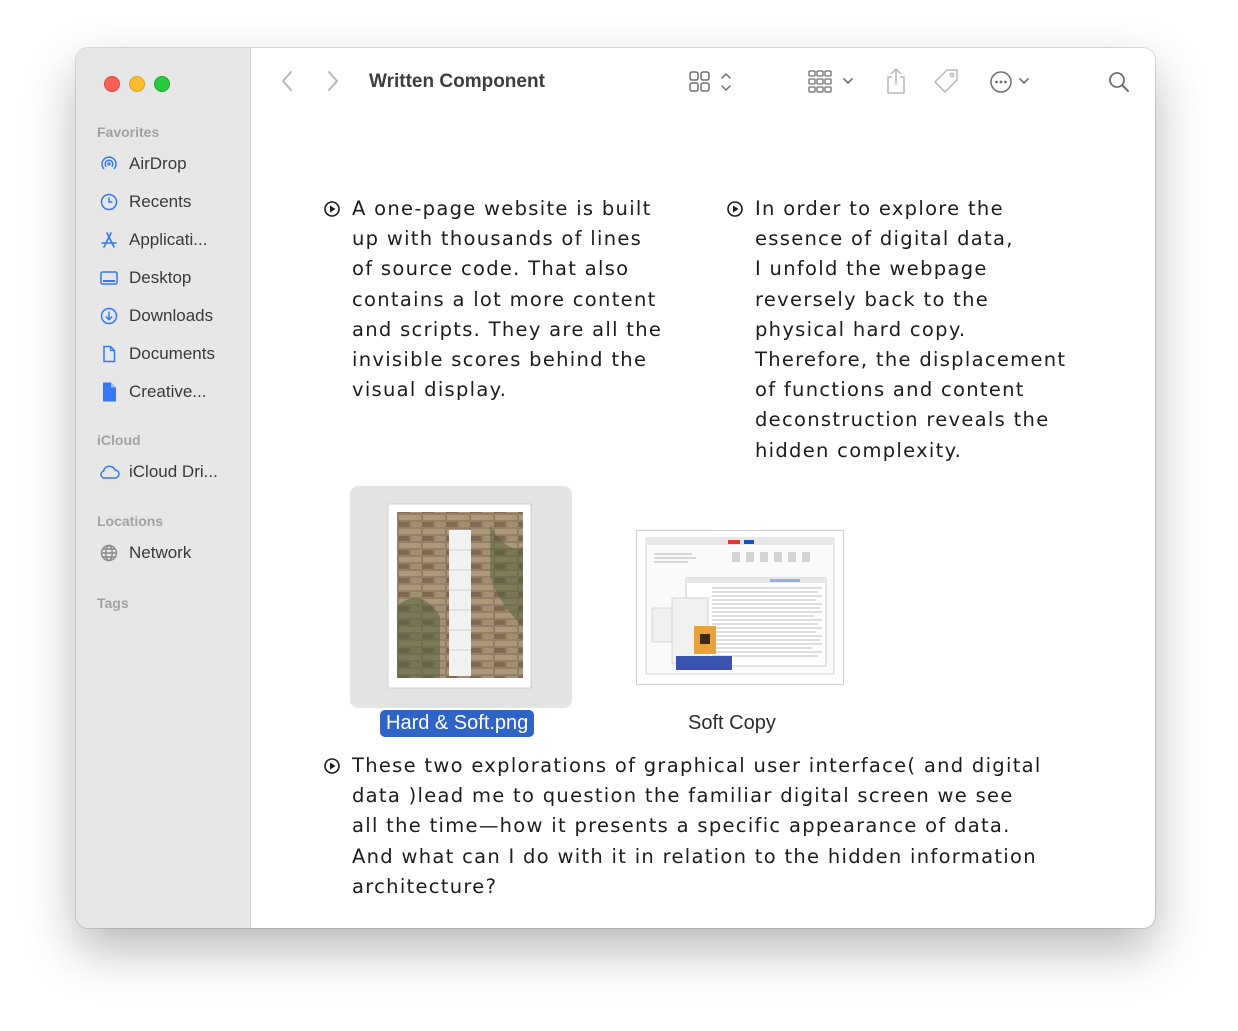 The height and width of the screenshot is (1031, 1238). I want to click on more-actions-button, so click(1014, 84).